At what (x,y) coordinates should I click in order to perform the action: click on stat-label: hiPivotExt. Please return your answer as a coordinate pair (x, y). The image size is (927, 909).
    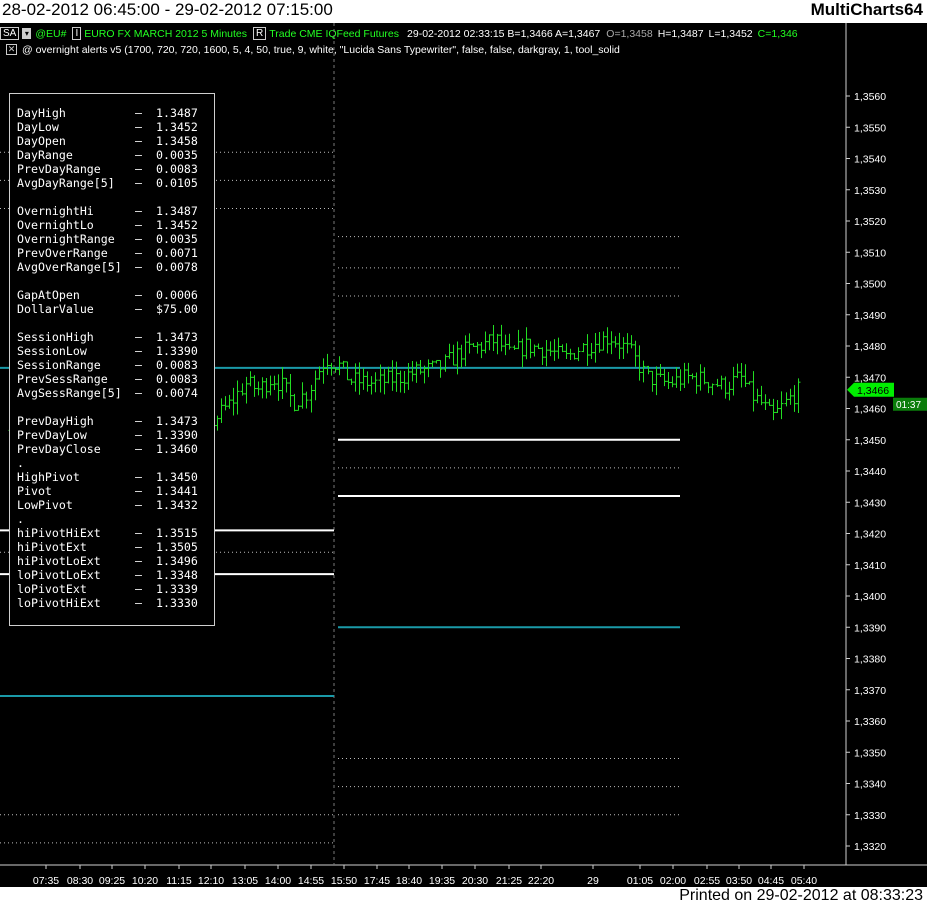
    Looking at the image, I should click on (52, 547).